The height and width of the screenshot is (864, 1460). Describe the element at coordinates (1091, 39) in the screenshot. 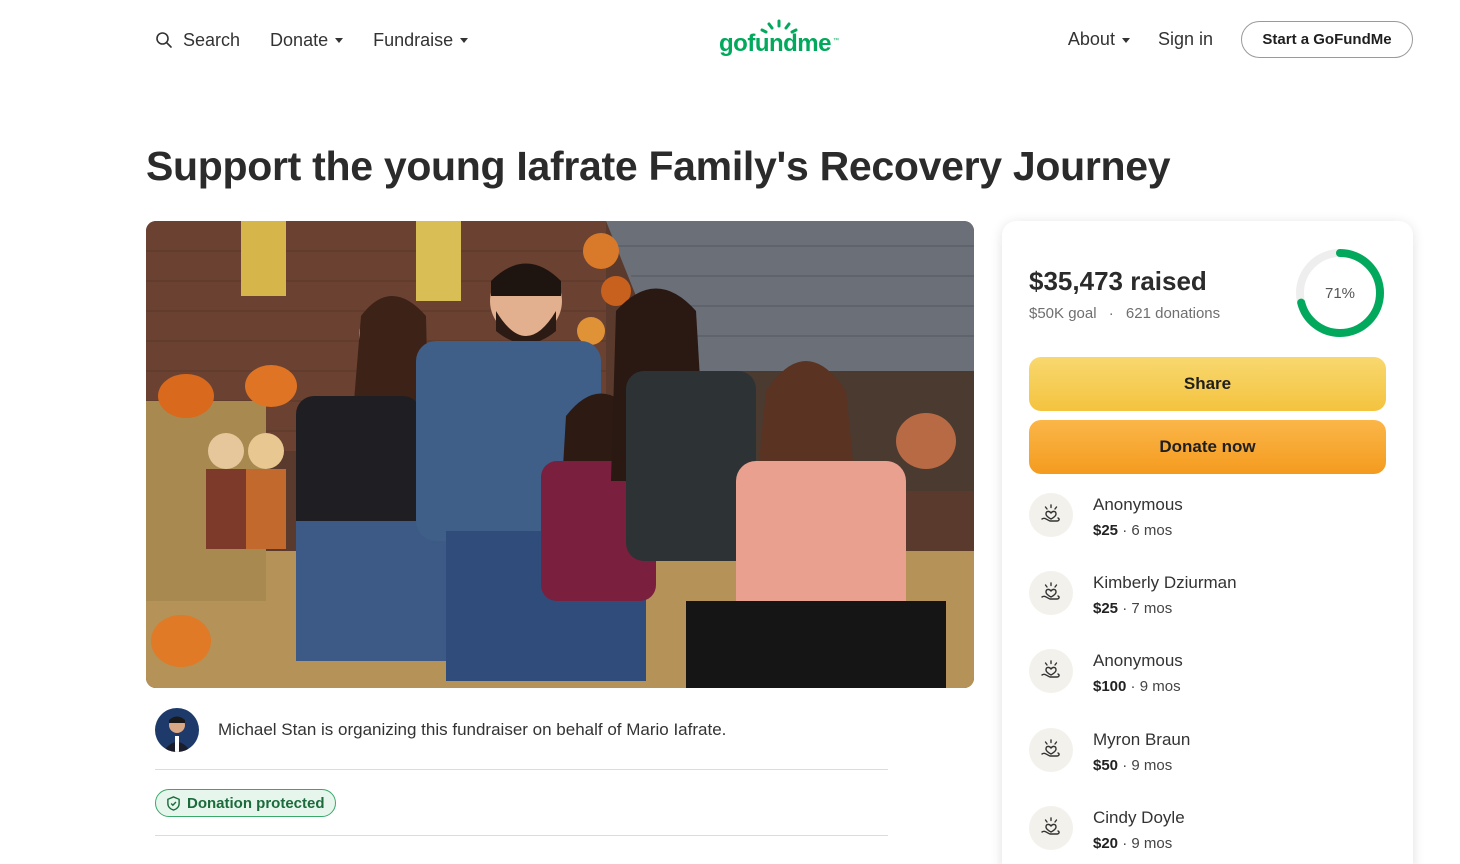

I see `about-menu-label: About` at that location.